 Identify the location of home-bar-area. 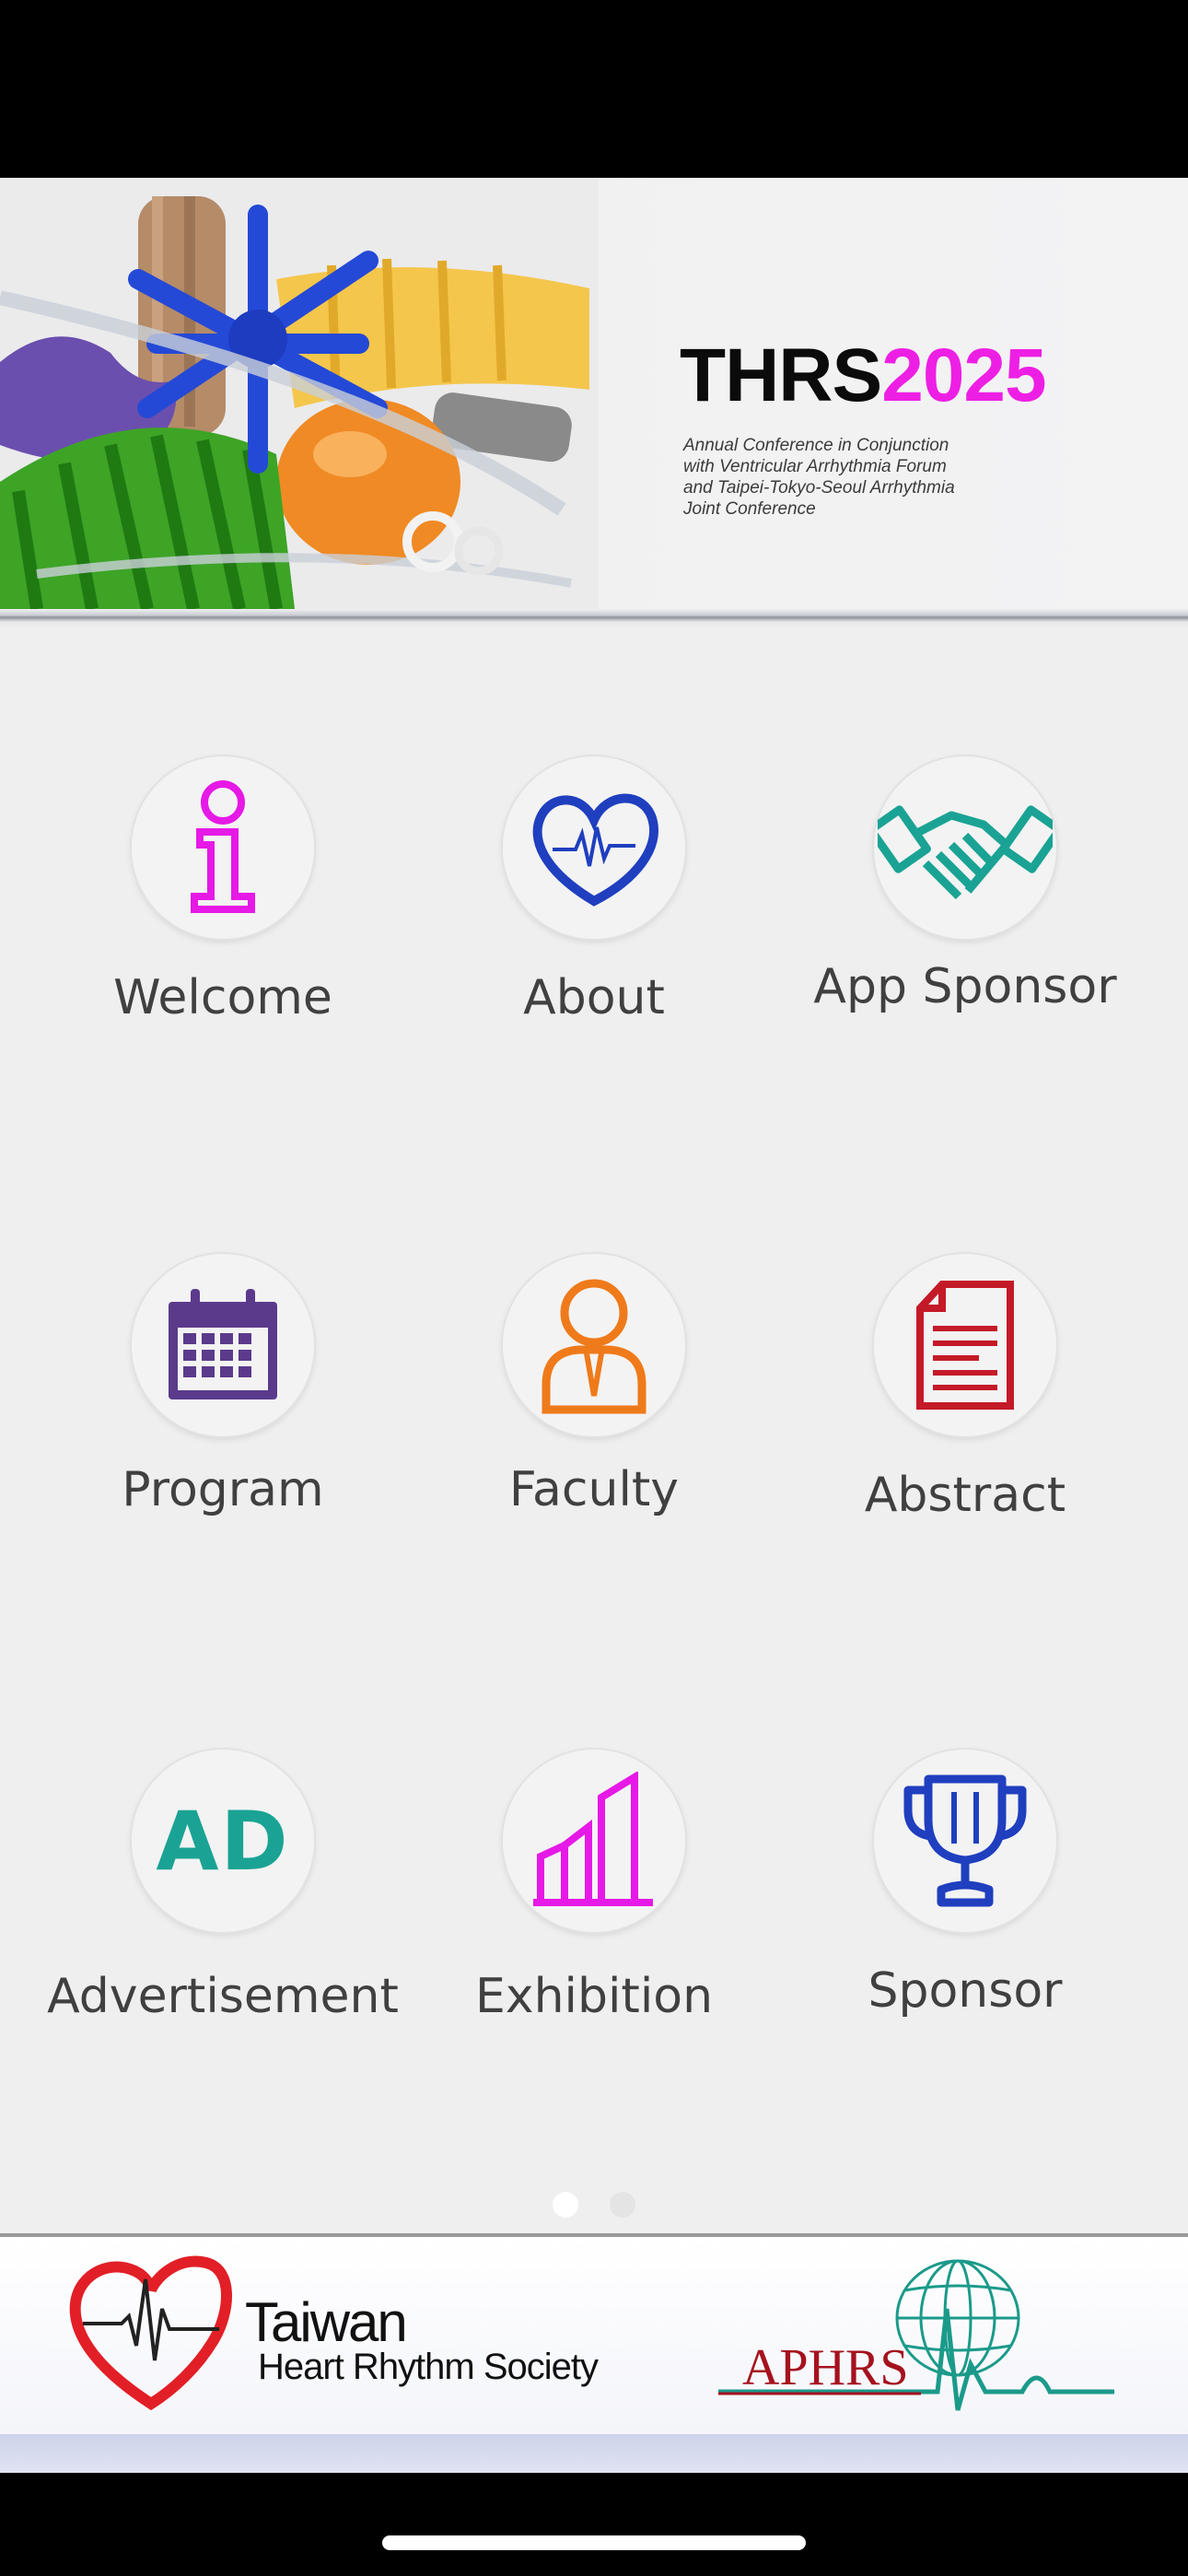
(594, 2524).